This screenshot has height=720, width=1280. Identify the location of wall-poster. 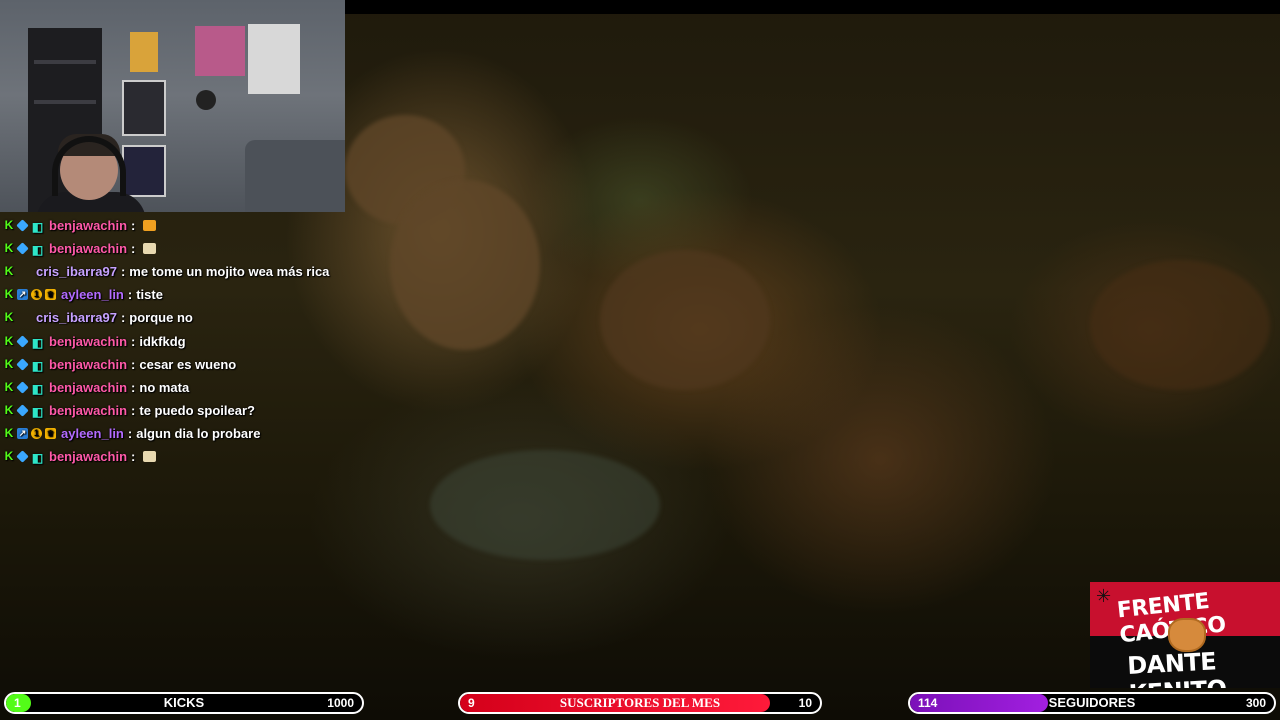
(220, 51).